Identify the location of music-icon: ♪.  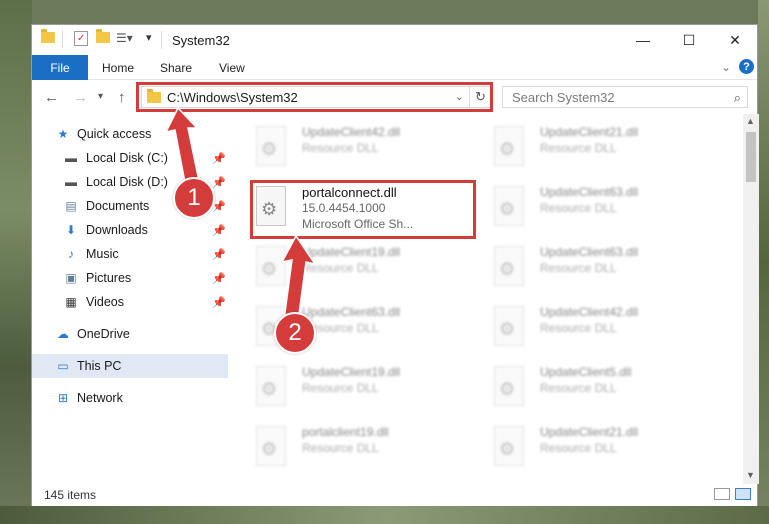
(71, 254).